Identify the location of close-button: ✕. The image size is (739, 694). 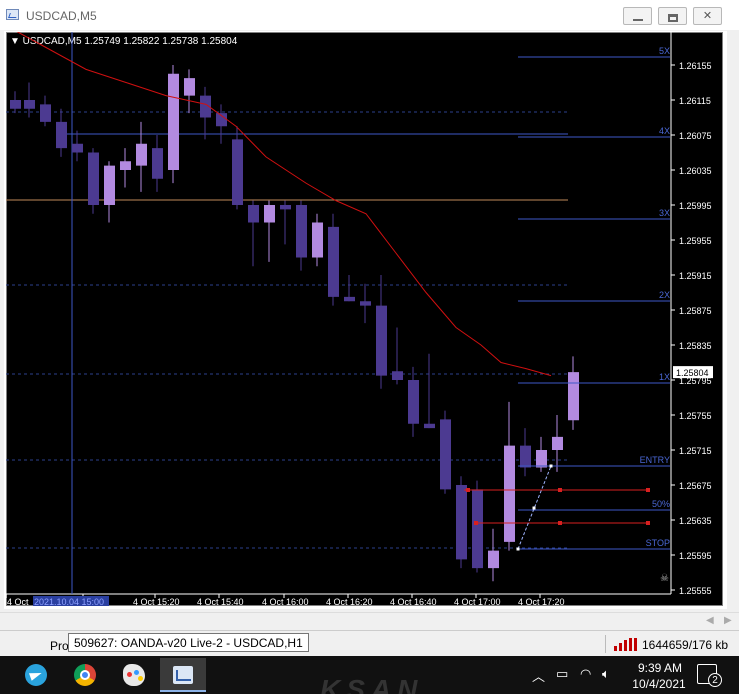
(707, 16).